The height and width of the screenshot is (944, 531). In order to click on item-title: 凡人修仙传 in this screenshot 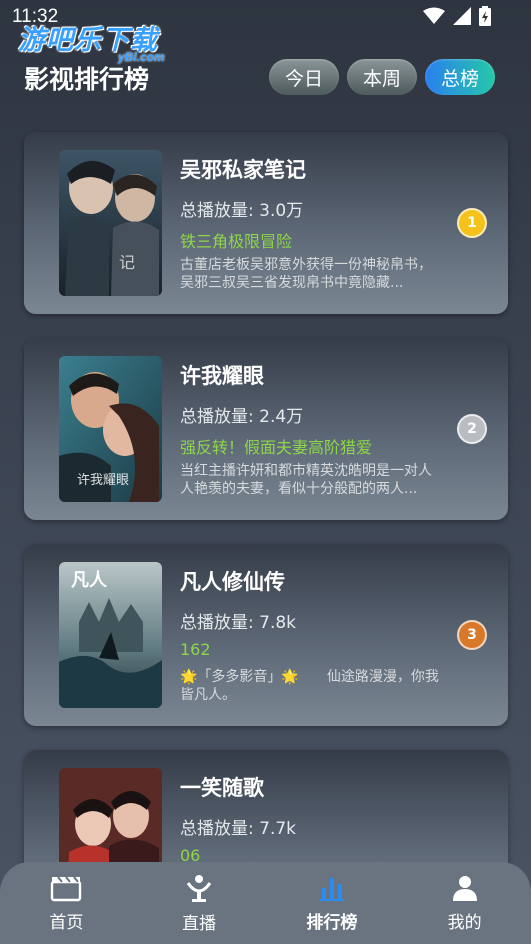, I will do `click(232, 582)`.